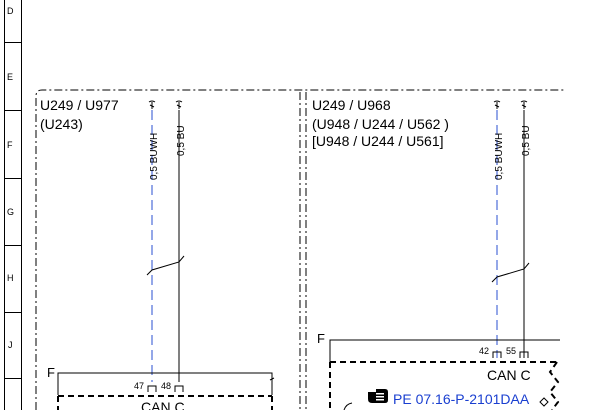 This screenshot has width=600, height=410. What do you see at coordinates (51, 372) in the screenshot?
I see `connector-letter-left: F` at bounding box center [51, 372].